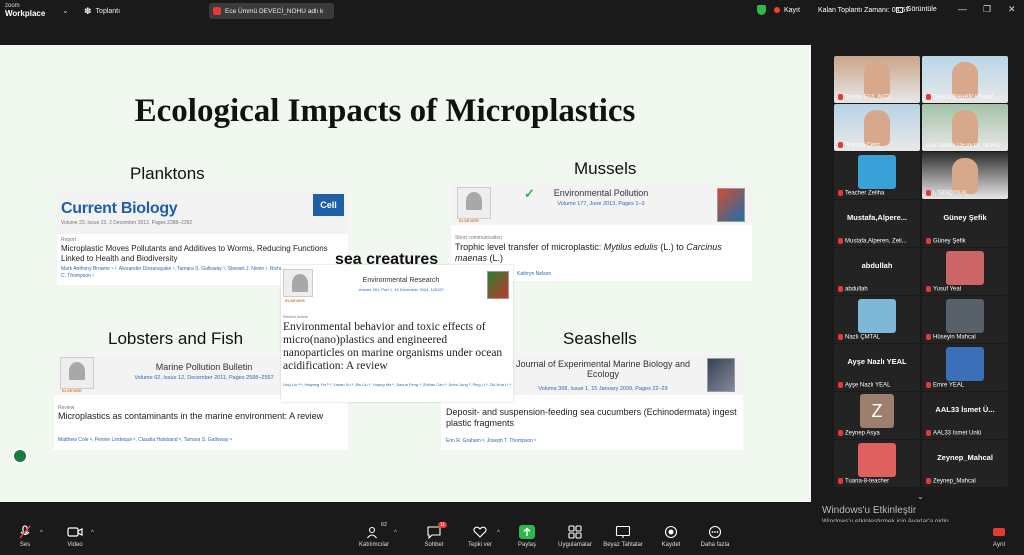 The width and height of the screenshot is (1024, 555). What do you see at coordinates (877, 463) in the screenshot?
I see `participant-tile: Tuana-8-teacher` at bounding box center [877, 463].